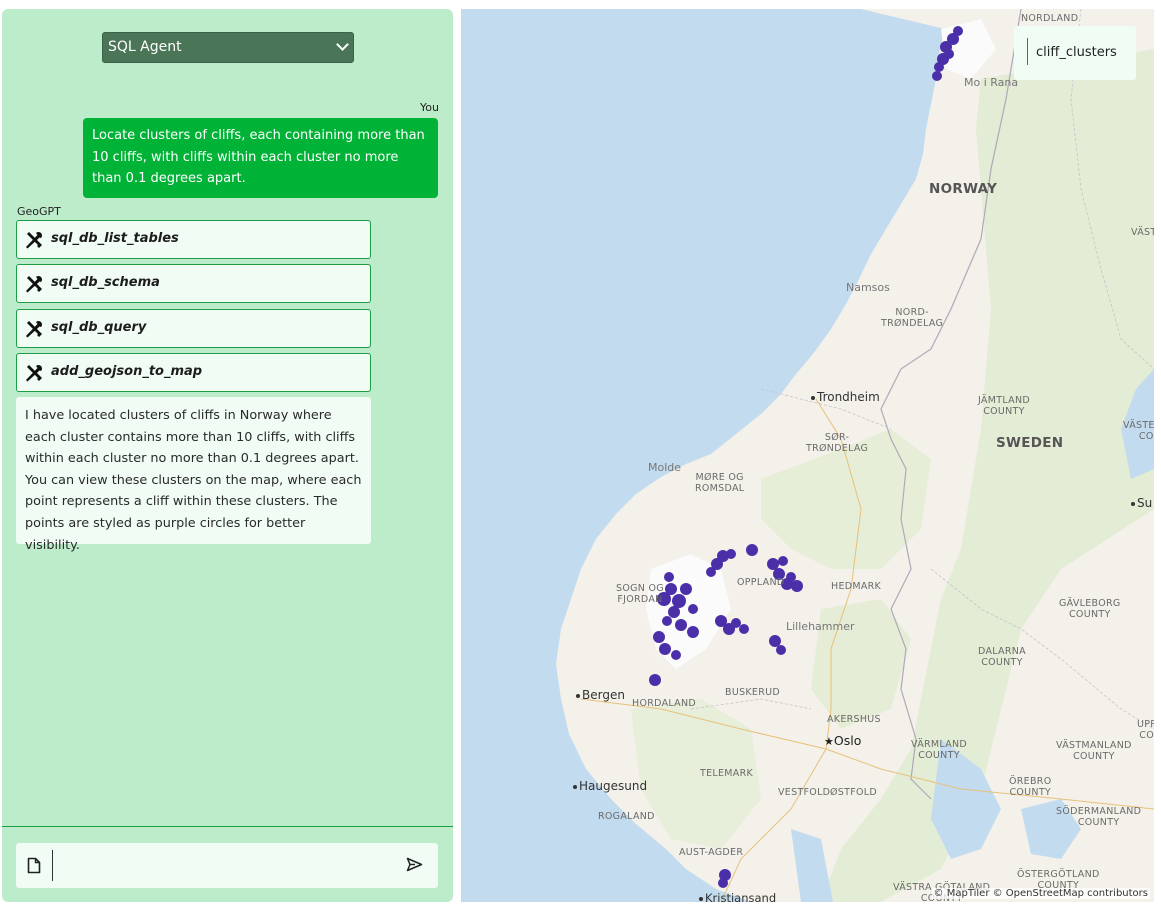 The height and width of the screenshot is (912, 1161). What do you see at coordinates (145, 47) in the screenshot?
I see `agent-select-value: SQL Agent` at bounding box center [145, 47].